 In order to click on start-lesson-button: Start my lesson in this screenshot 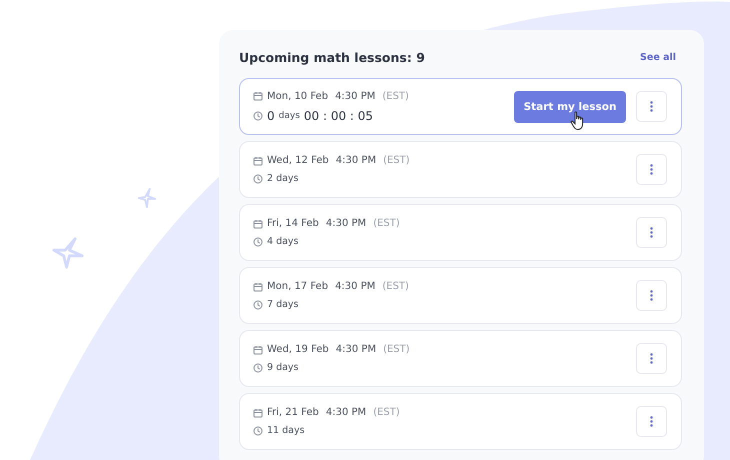, I will do `click(570, 106)`.